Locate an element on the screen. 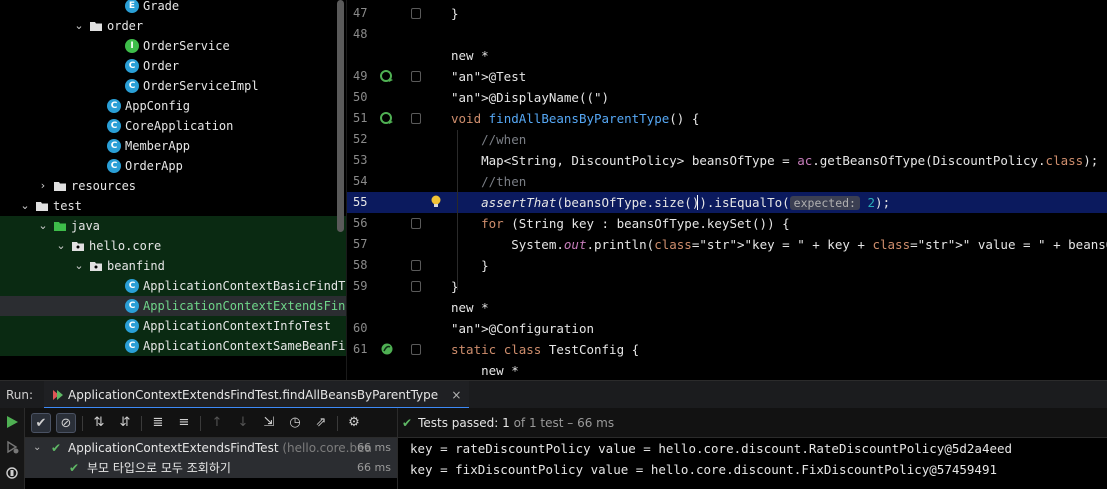 The width and height of the screenshot is (1107, 489). code-line: 60 "an">@Configuration is located at coordinates (727, 328).